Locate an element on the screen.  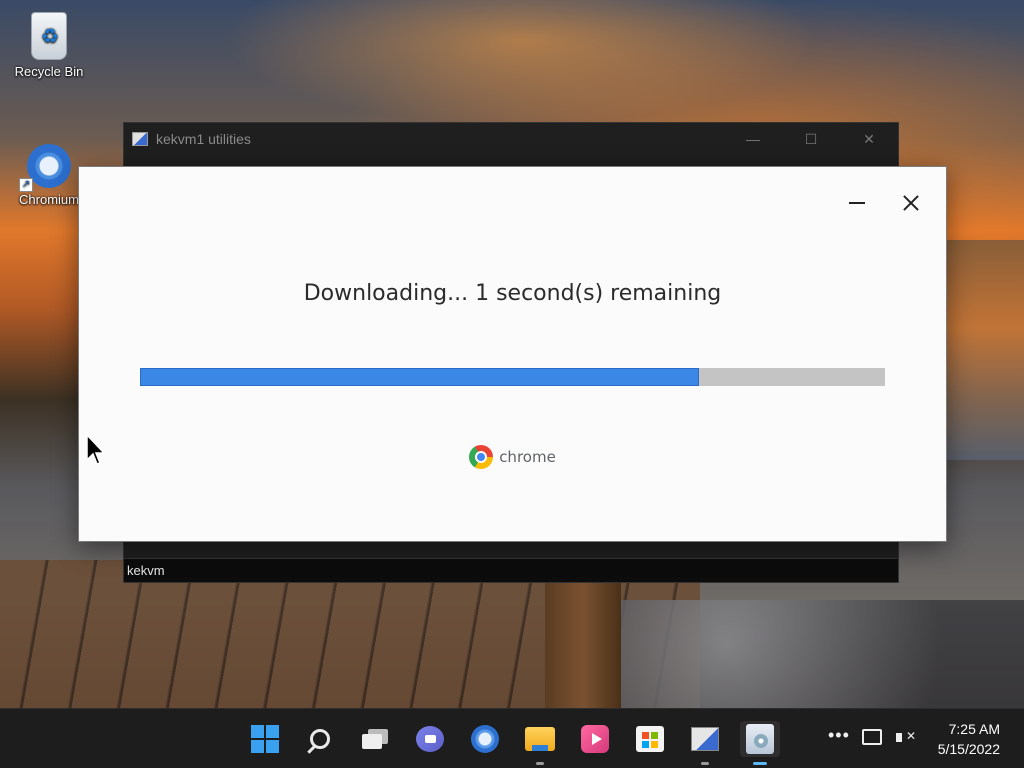
desktop-icon-recycle-bin: ♻ Recycle Bin is located at coordinates (49, 45).